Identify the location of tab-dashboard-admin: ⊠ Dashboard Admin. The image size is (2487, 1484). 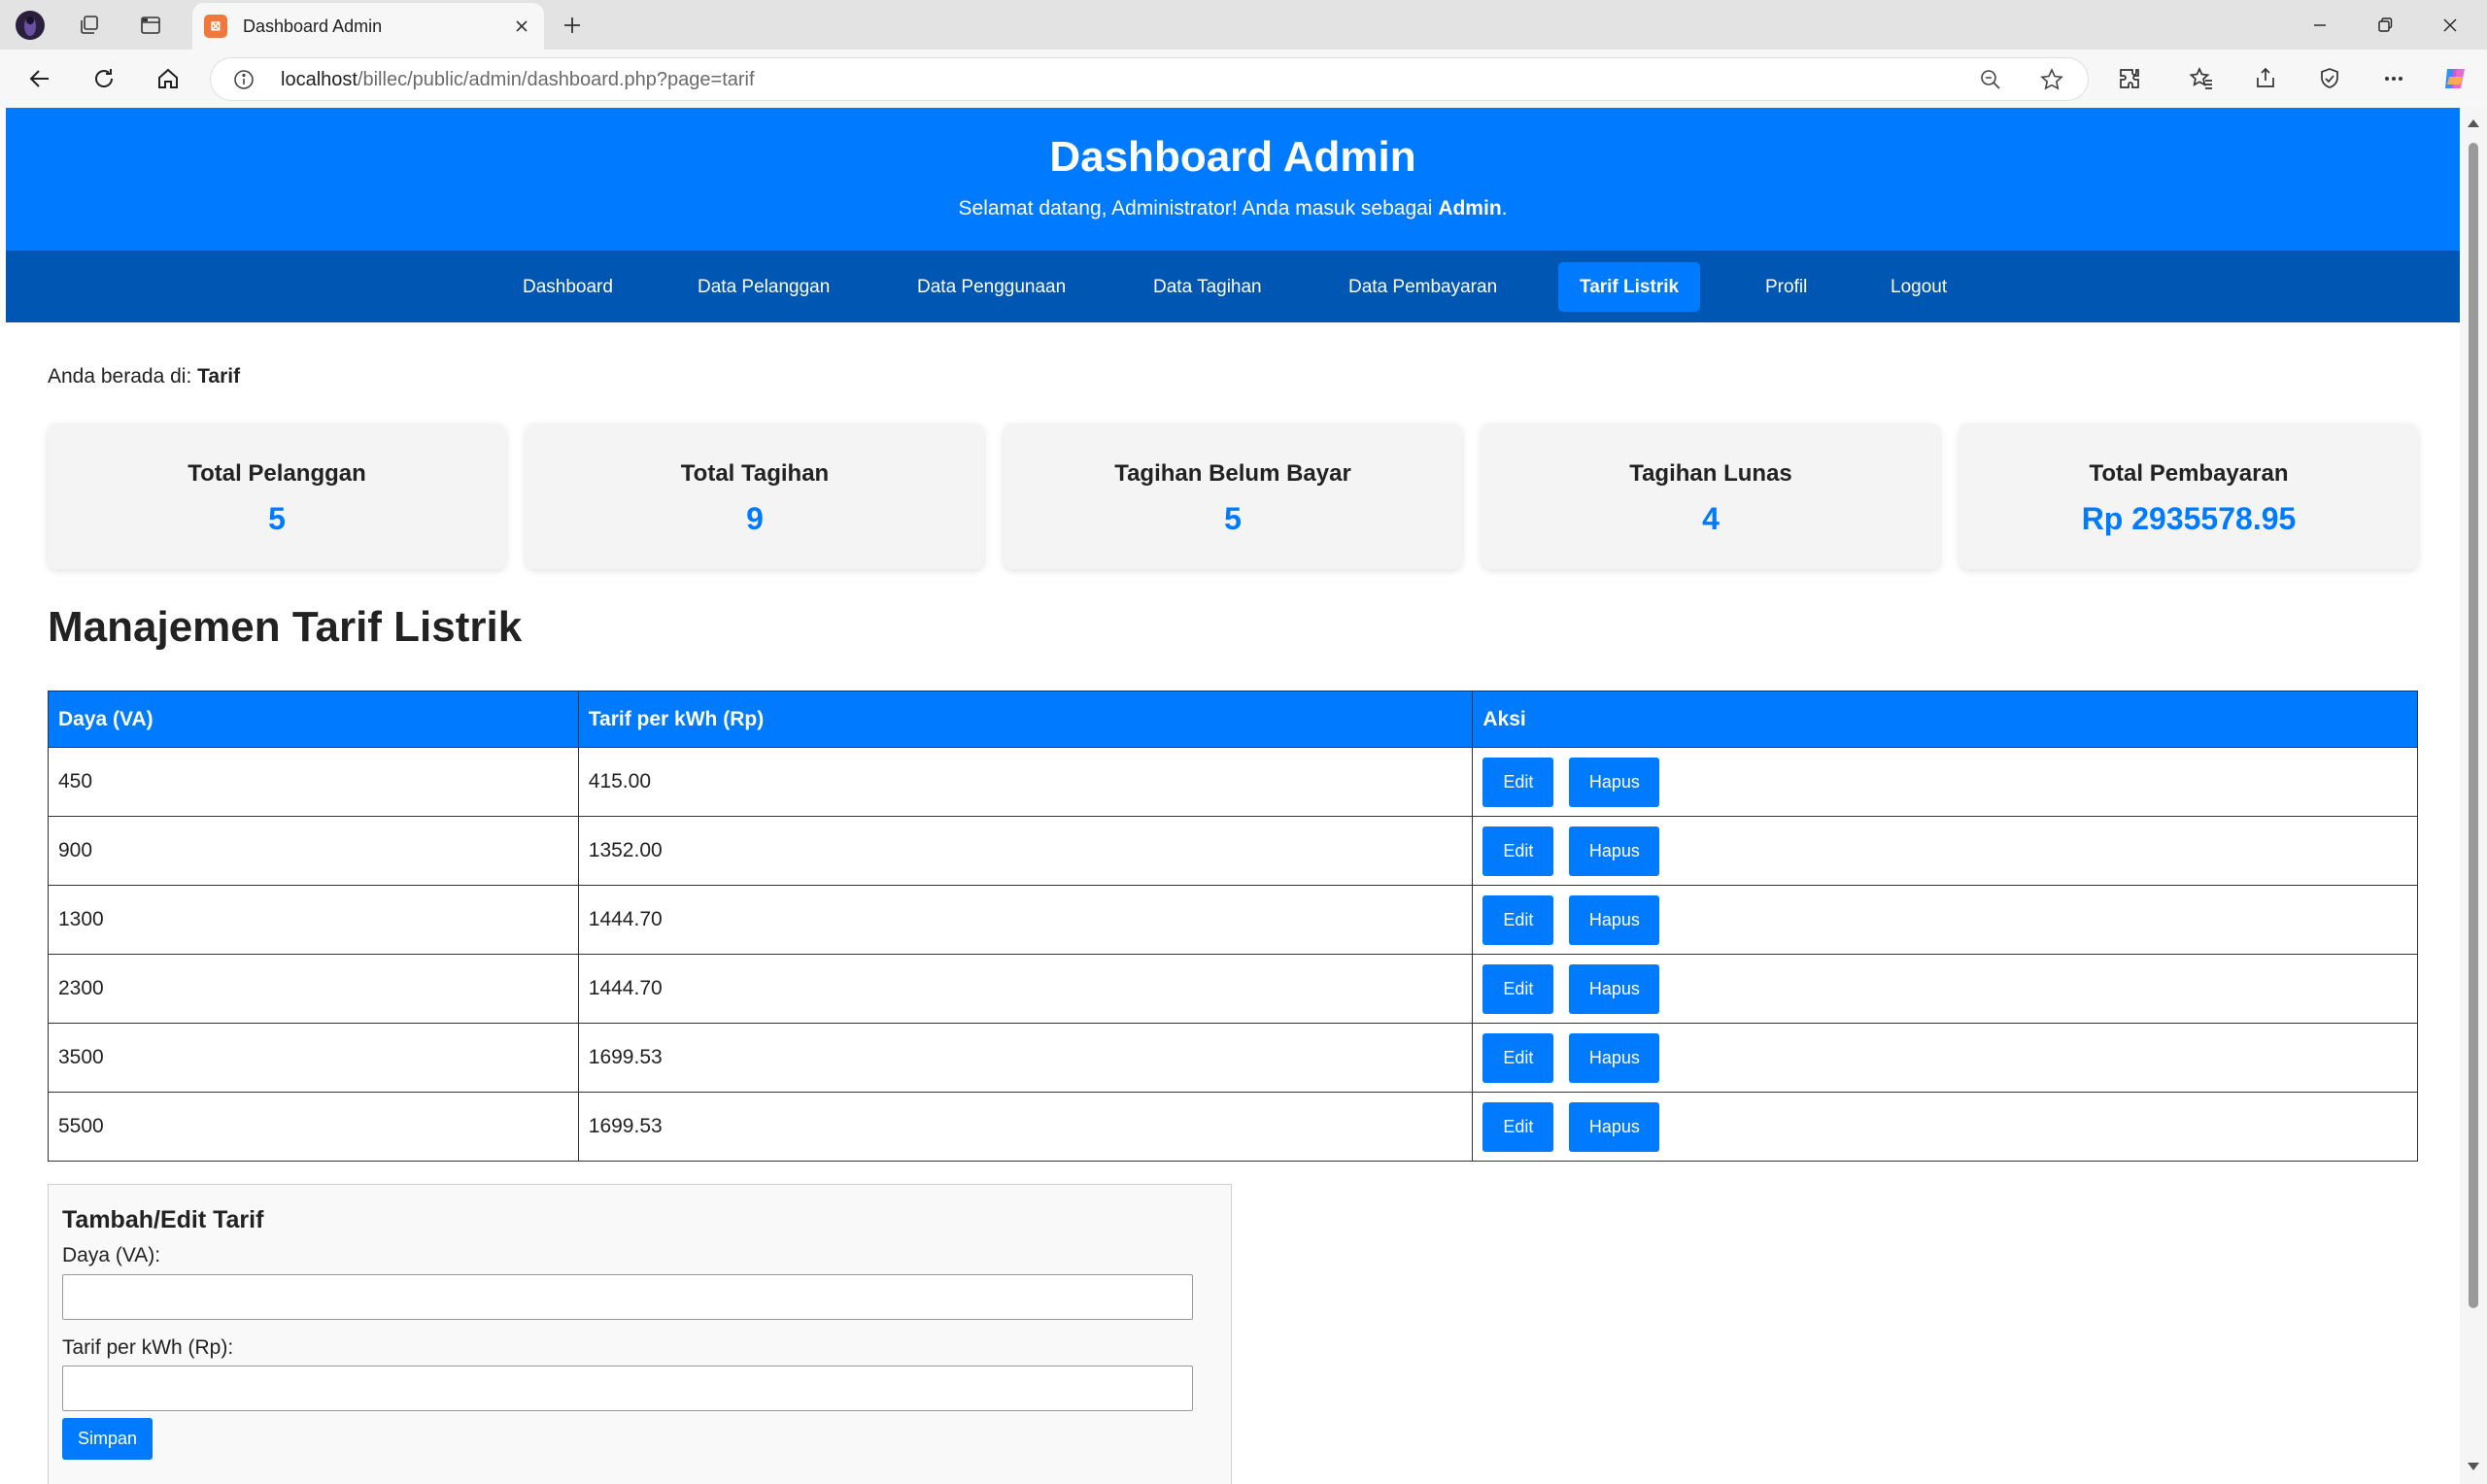
(368, 26).